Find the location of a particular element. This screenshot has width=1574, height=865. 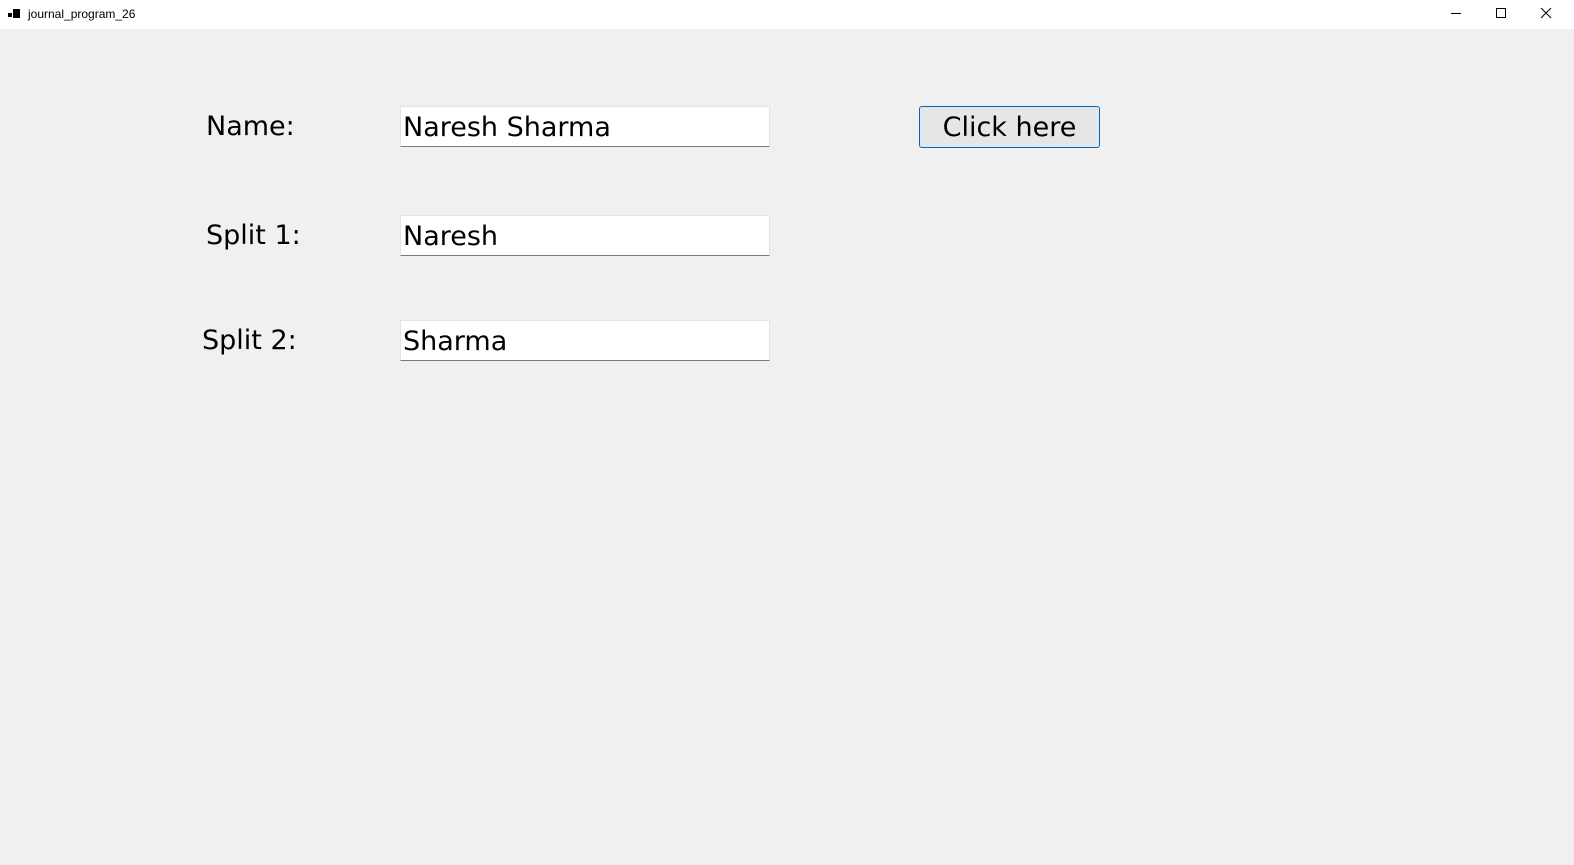

split2-label: Split 2: is located at coordinates (249, 340).